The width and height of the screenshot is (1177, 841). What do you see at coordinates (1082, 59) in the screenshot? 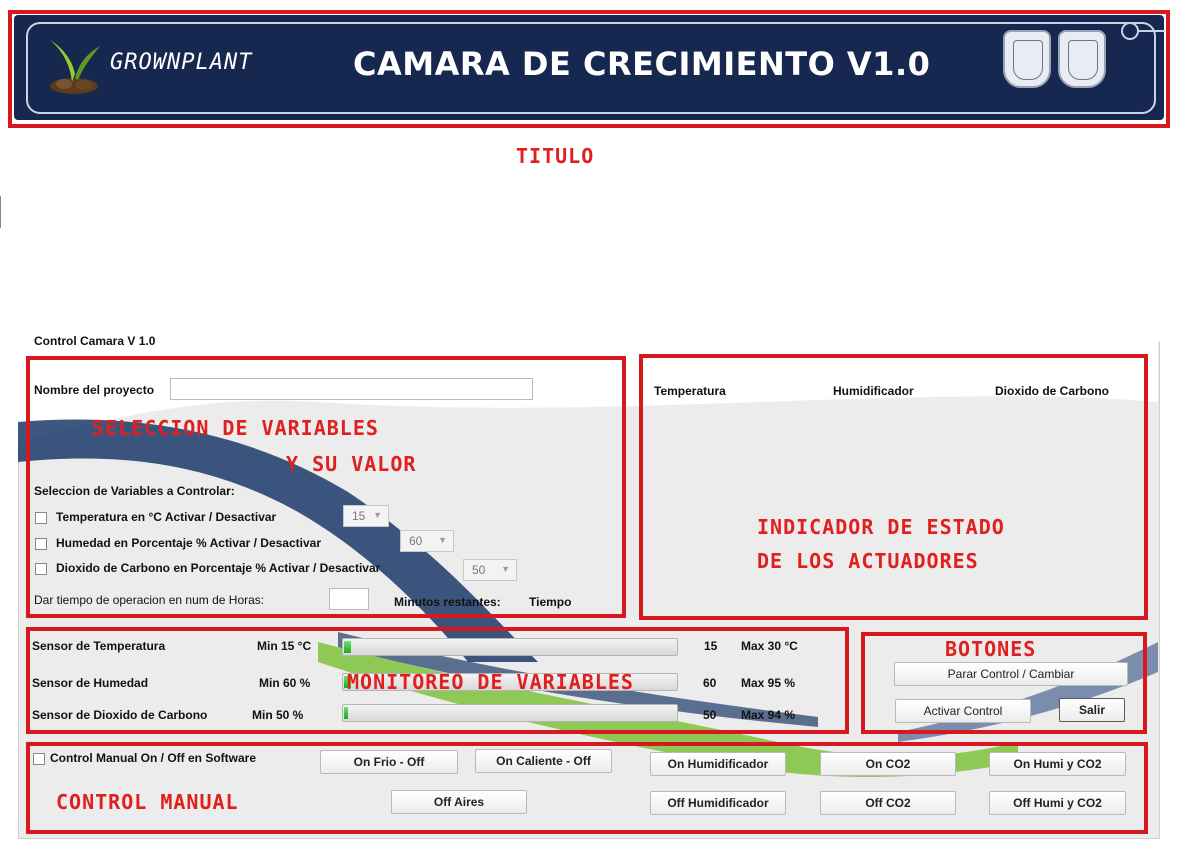
I see `faculty-seal-icon` at bounding box center [1082, 59].